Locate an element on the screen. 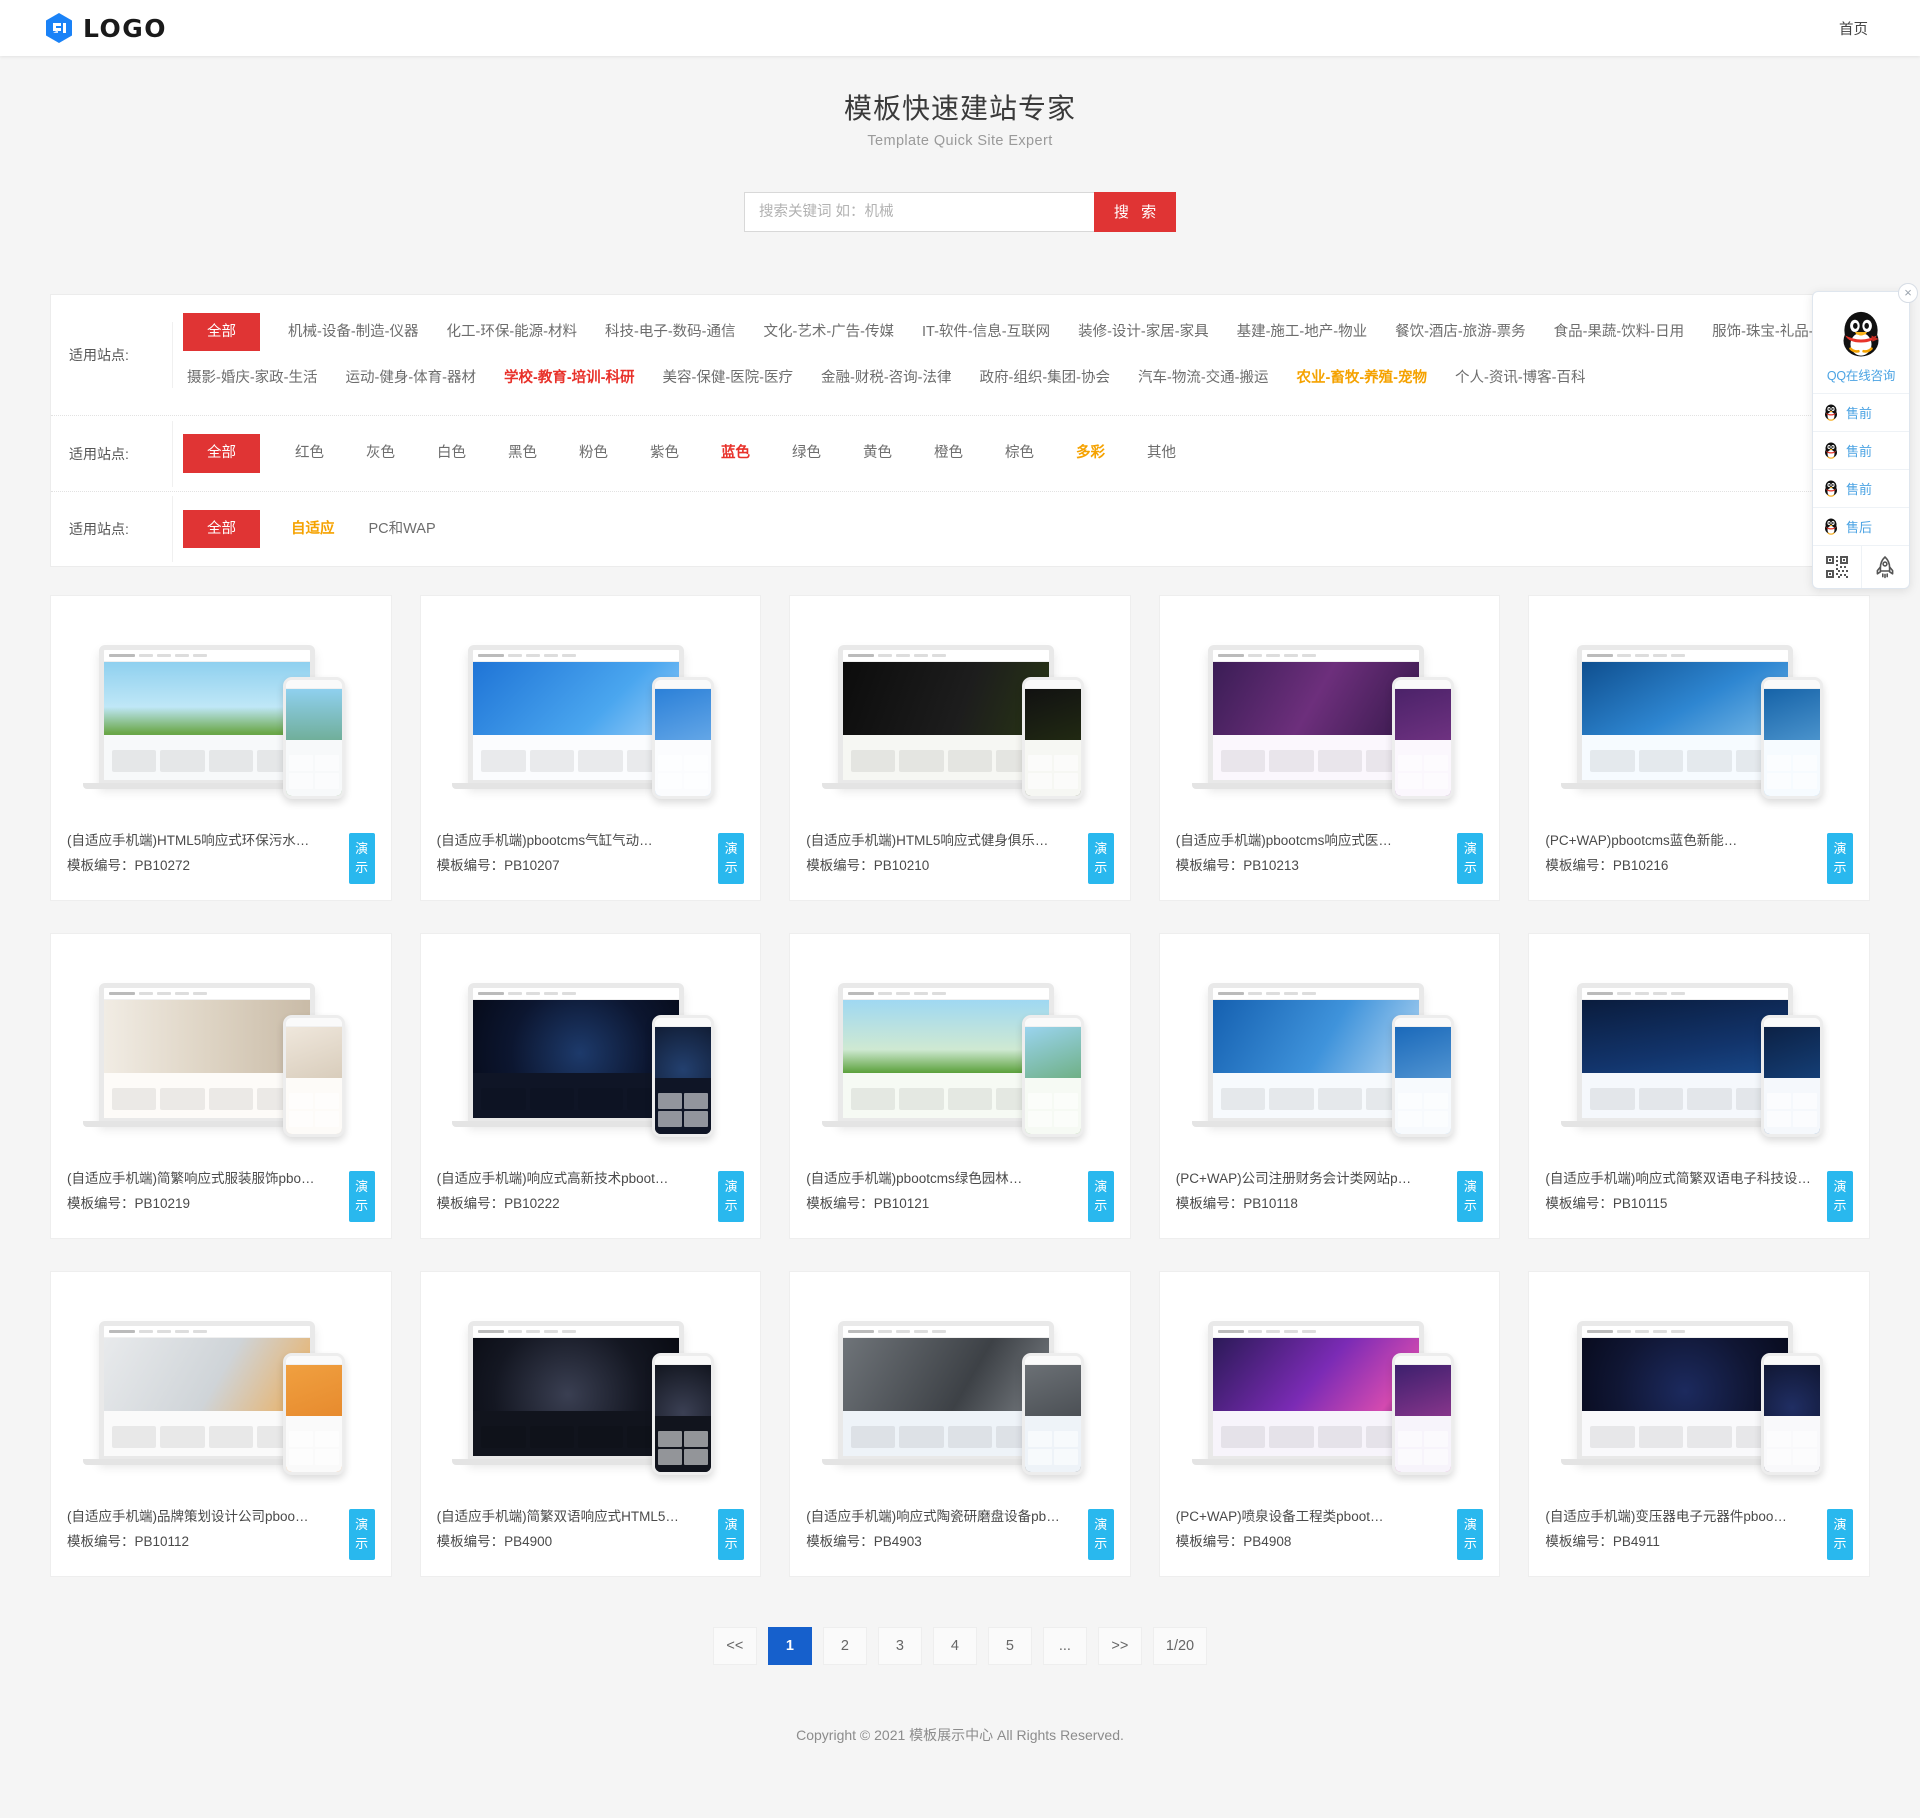 The width and height of the screenshot is (1920, 1818). filter-chip-color-0: 红色 is located at coordinates (309, 453).